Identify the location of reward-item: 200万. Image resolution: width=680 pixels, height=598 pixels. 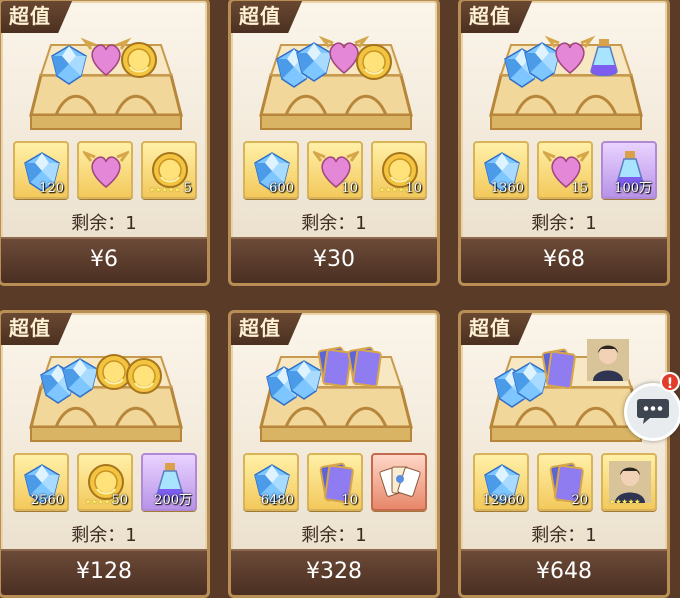
(169, 482).